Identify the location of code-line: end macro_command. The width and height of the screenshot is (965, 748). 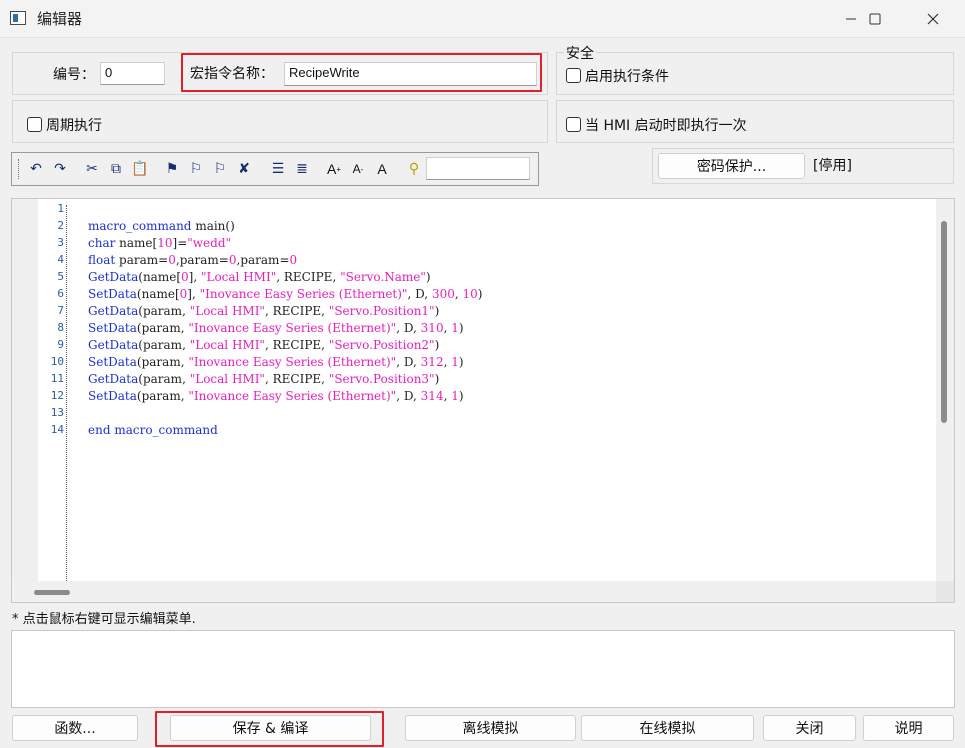
(153, 430).